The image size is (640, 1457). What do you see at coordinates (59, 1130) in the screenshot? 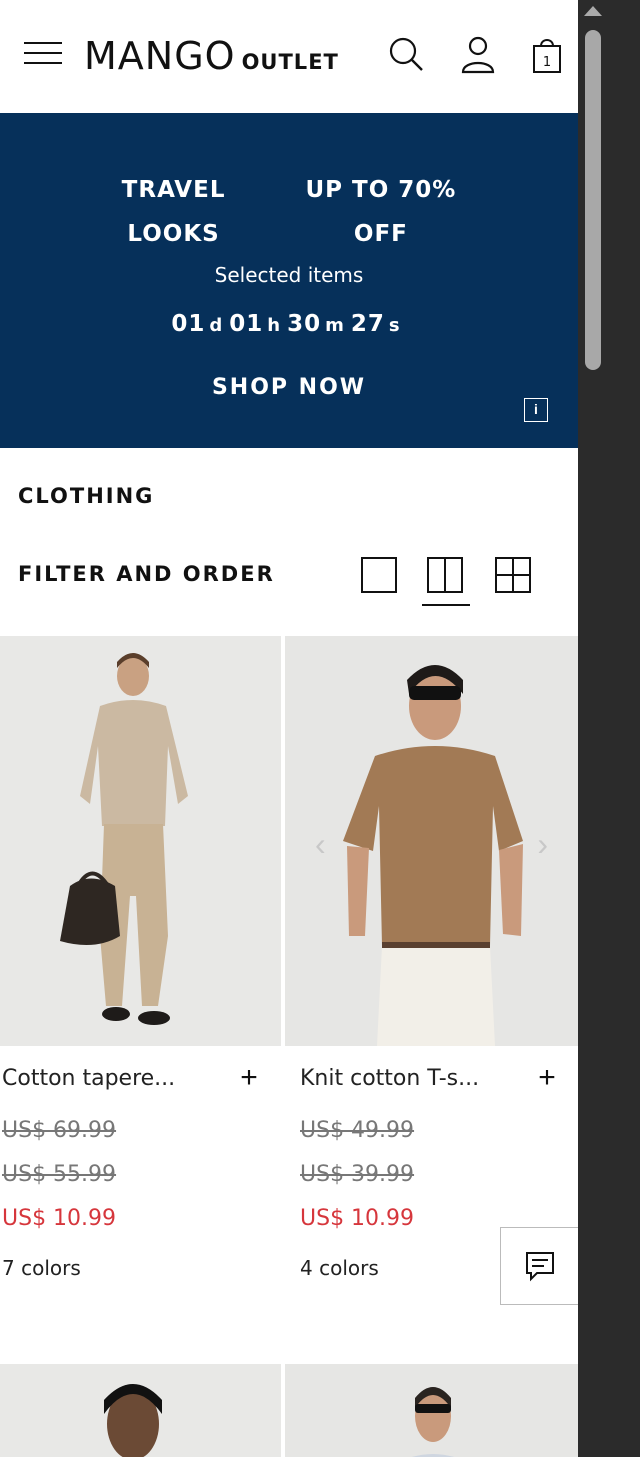
I see `original-price: US$ 69.99` at bounding box center [59, 1130].